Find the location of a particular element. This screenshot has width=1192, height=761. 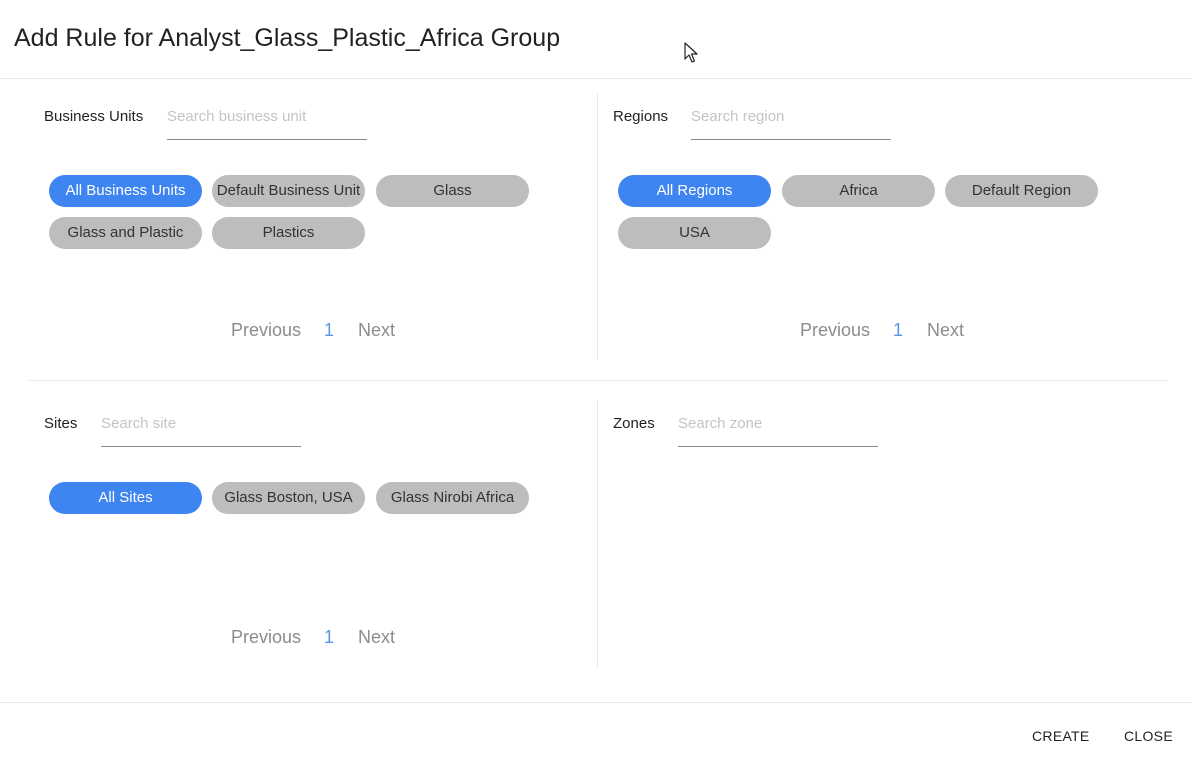

chip-default-business-unit: Default Business Unit is located at coordinates (288, 191).